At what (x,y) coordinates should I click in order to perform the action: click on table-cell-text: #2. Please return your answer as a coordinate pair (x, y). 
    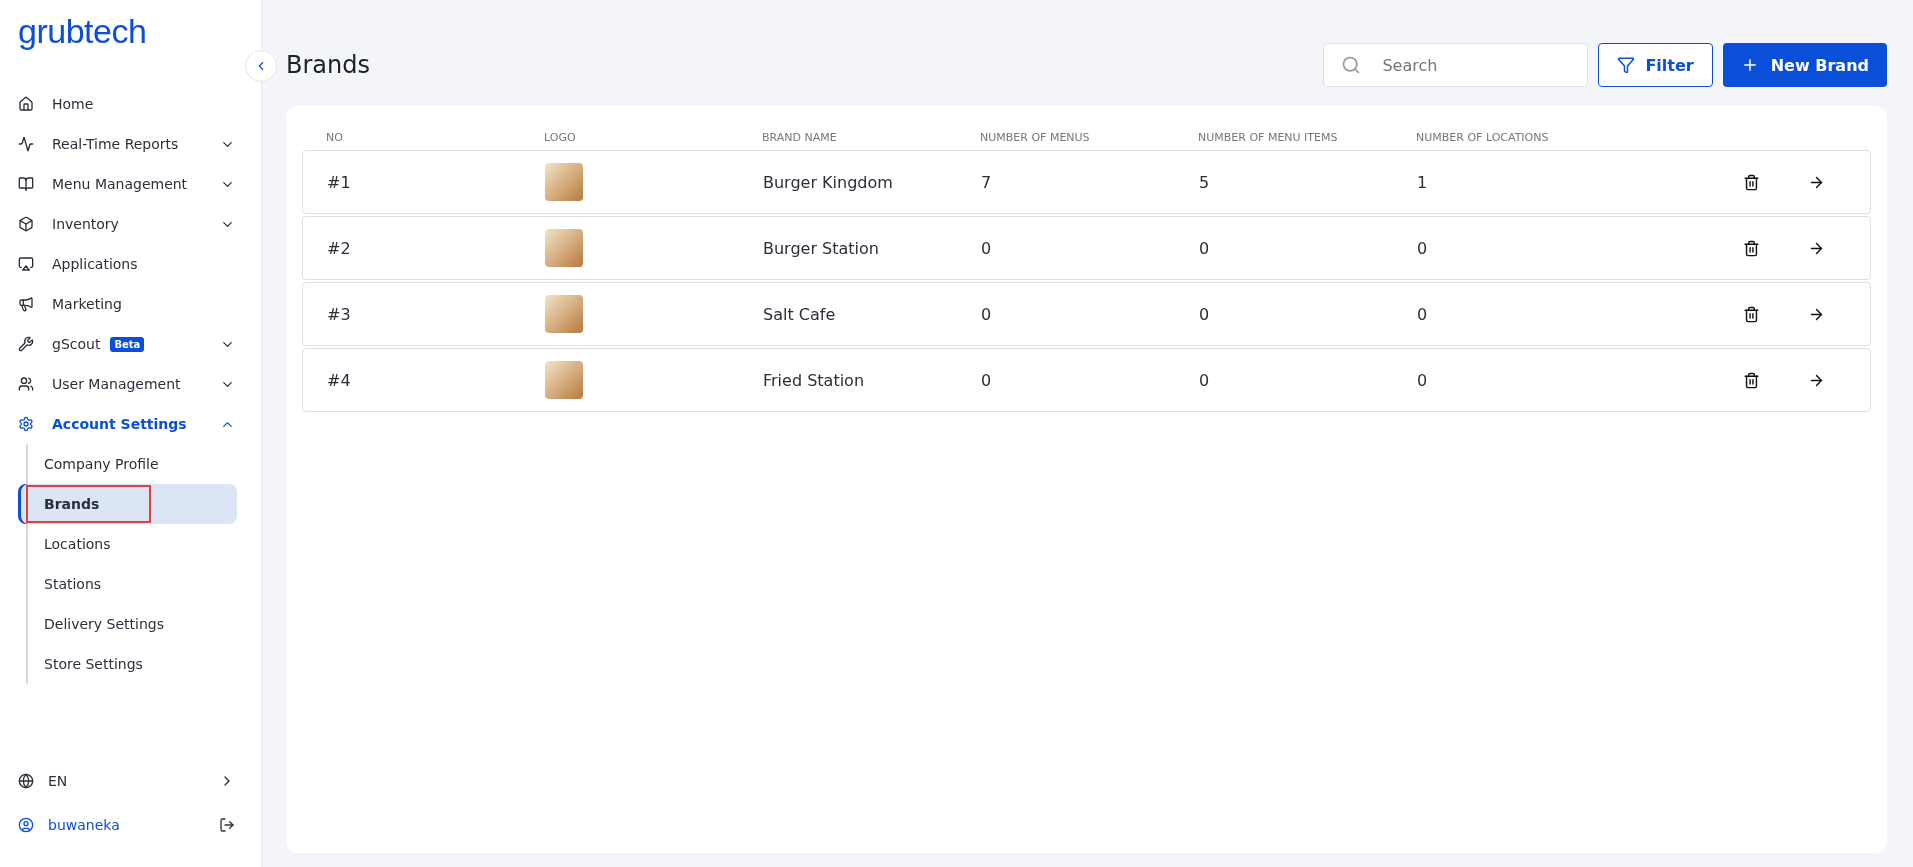
    Looking at the image, I should click on (339, 248).